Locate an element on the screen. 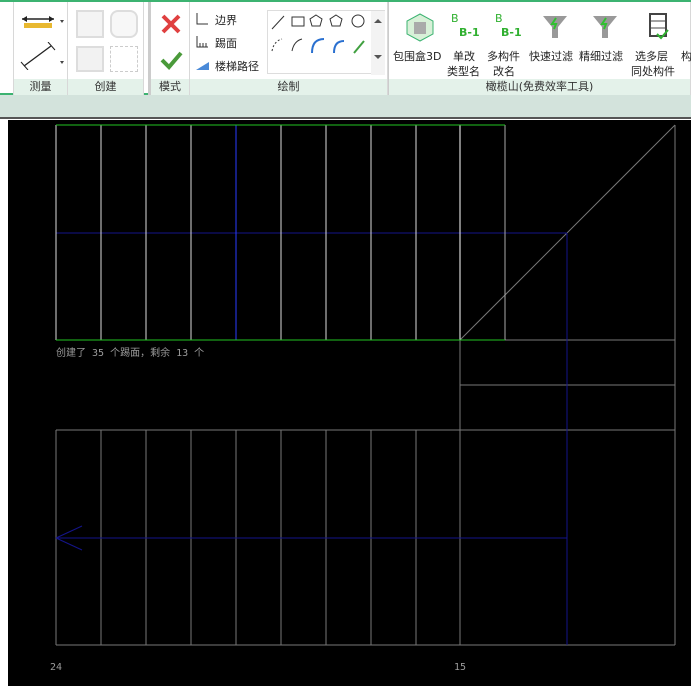  panel-label-measure: 测量 is located at coordinates (40, 87).